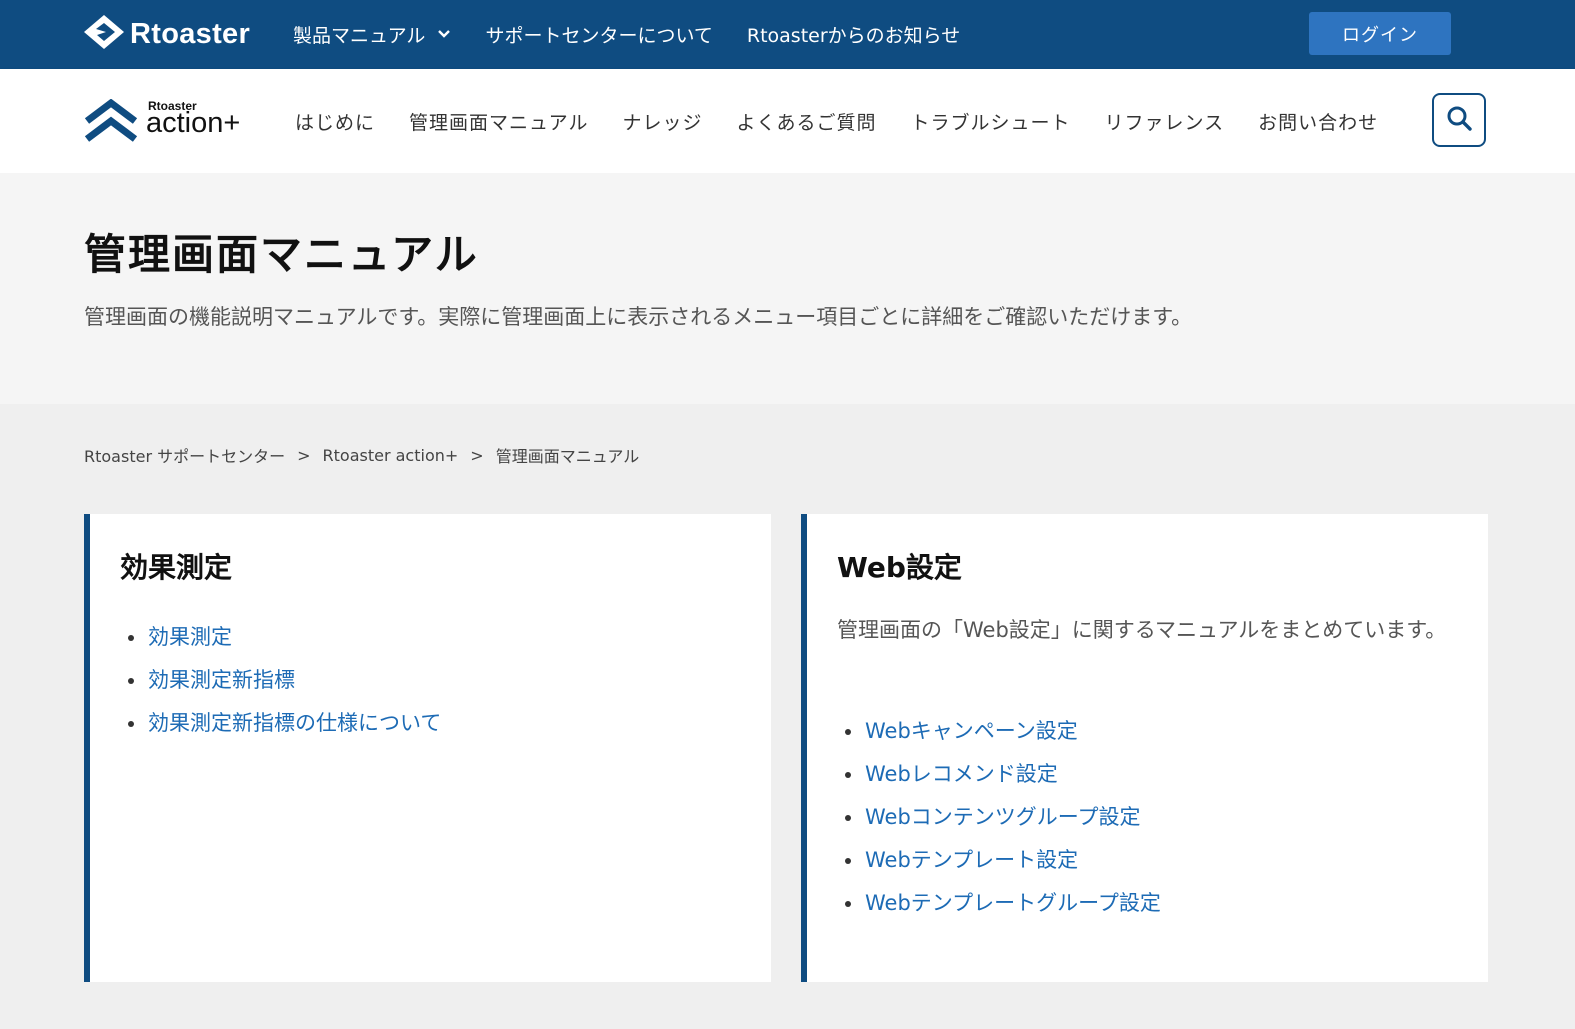 The height and width of the screenshot is (1029, 1575). Describe the element at coordinates (176, 567) in the screenshot. I see `card-title: 効果測定` at that location.